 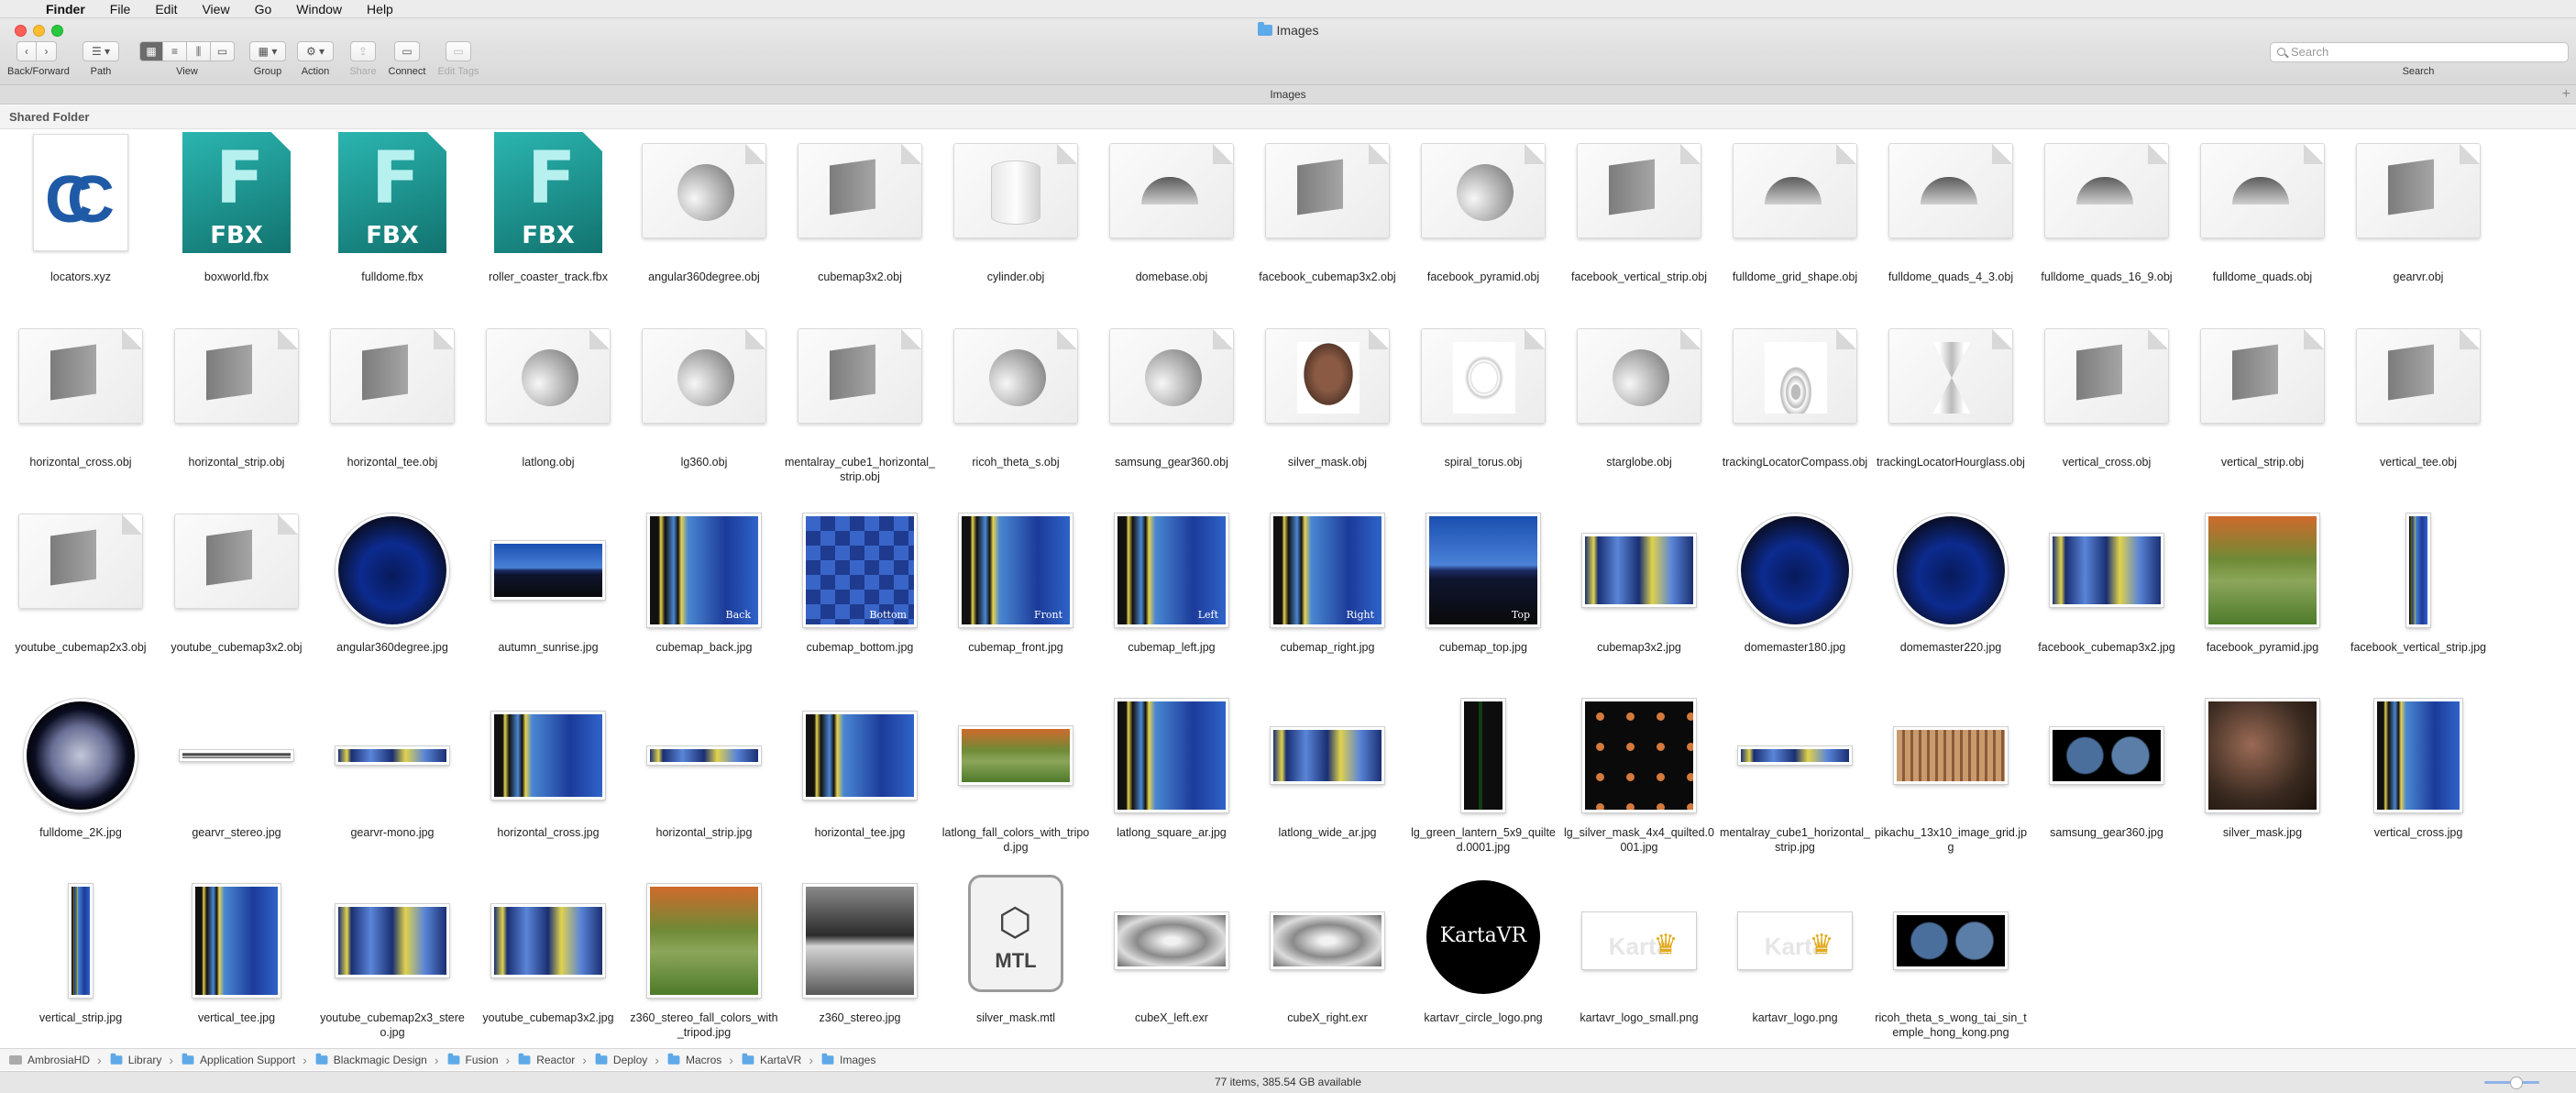 I want to click on file-item: domemaster180.jpg, so click(x=1795, y=588).